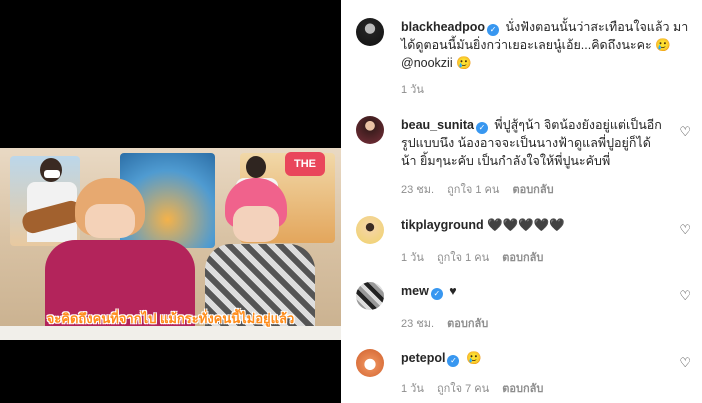  Describe the element at coordinates (526, 225) in the screenshot. I see `comment-text: 🖤🖤🖤🖤🖤` at that location.